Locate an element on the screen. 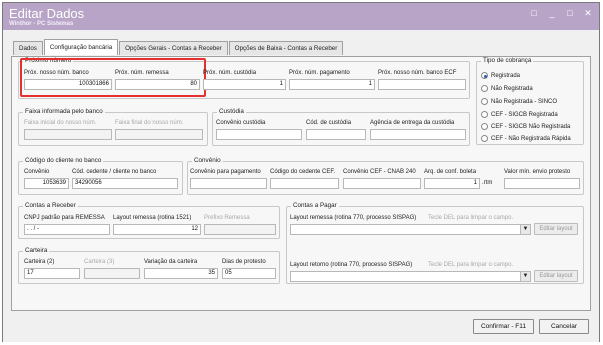 Image resolution: width=603 pixels, height=345 pixels. faixa-final-field is located at coordinates (159, 134).